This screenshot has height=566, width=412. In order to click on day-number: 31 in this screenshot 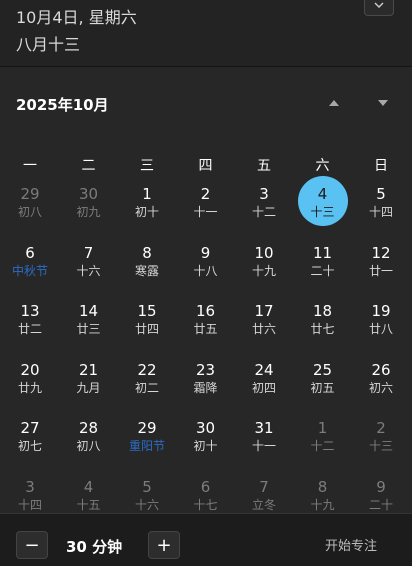, I will do `click(264, 428)`.